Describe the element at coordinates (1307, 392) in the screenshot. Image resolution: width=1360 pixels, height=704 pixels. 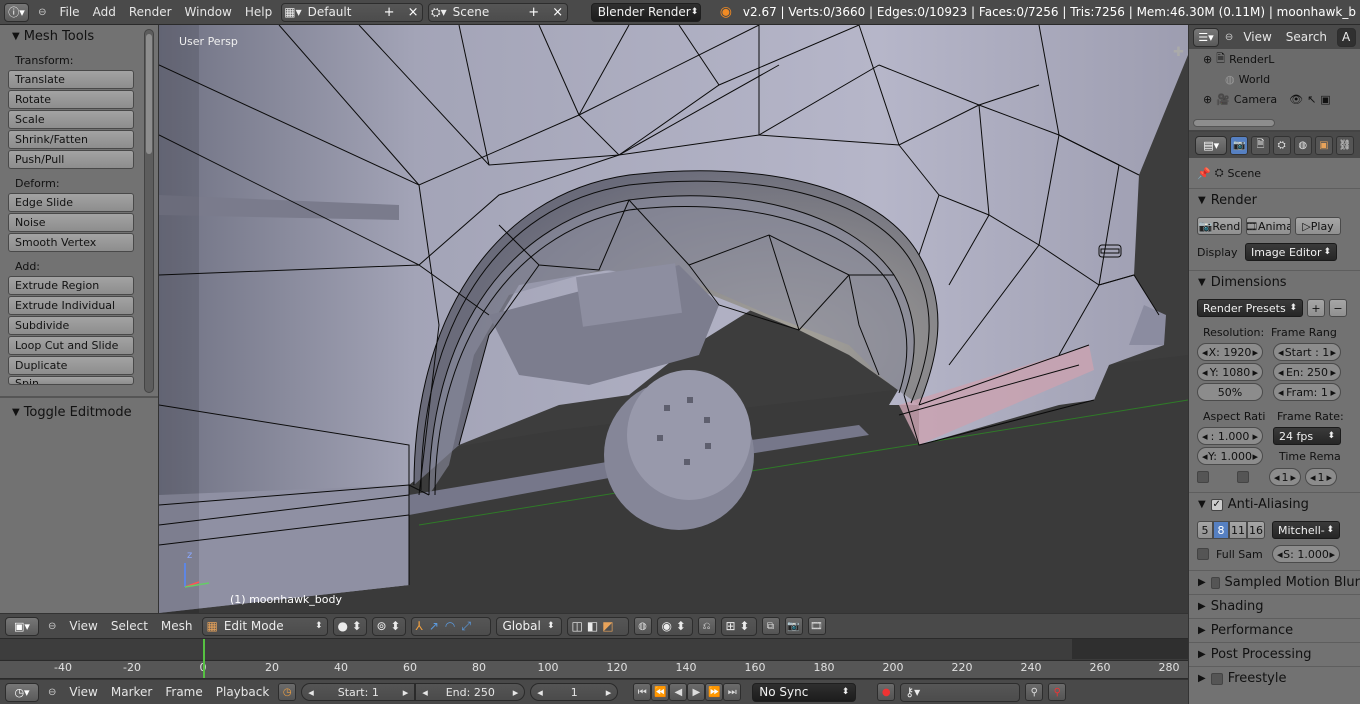
I see `frame-step-field: ◂ Fram: 1 ▸` at that location.